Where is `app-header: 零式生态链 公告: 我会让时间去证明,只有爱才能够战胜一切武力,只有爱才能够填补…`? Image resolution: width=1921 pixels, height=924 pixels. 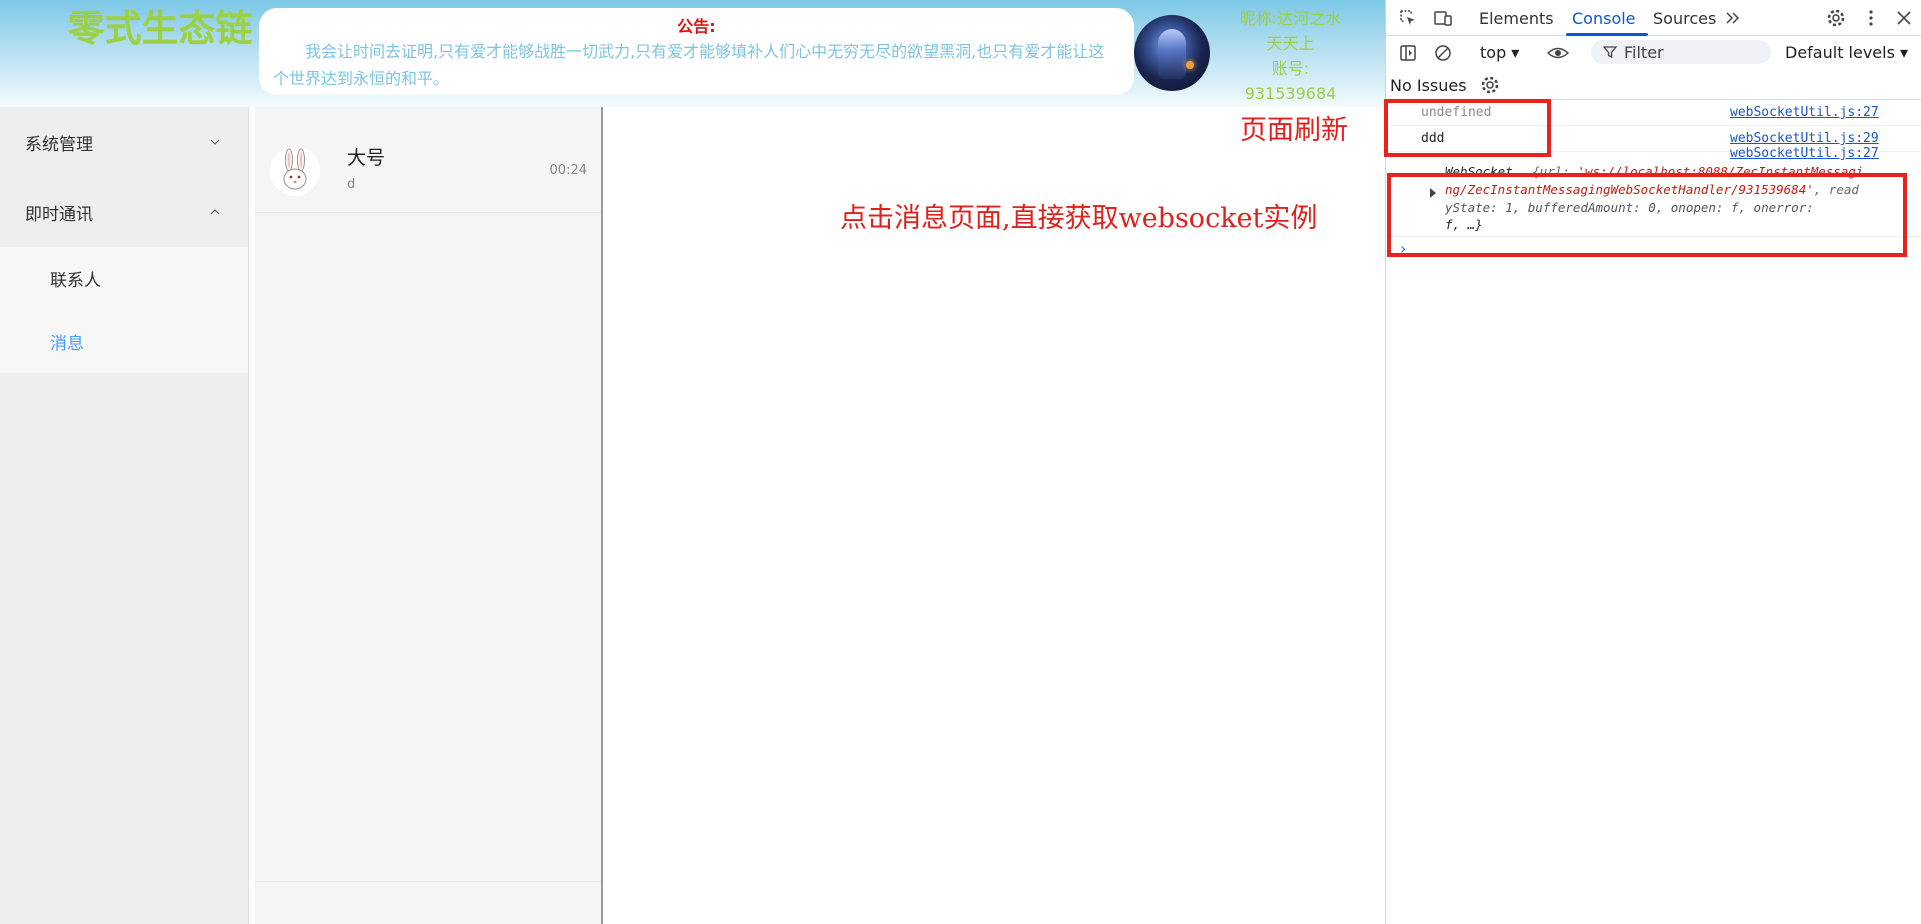
app-header: 零式生态链 公告: 我会让时间去证明,只有爱才能够战胜一切武力,只有爱才能够填补… is located at coordinates (692, 53).